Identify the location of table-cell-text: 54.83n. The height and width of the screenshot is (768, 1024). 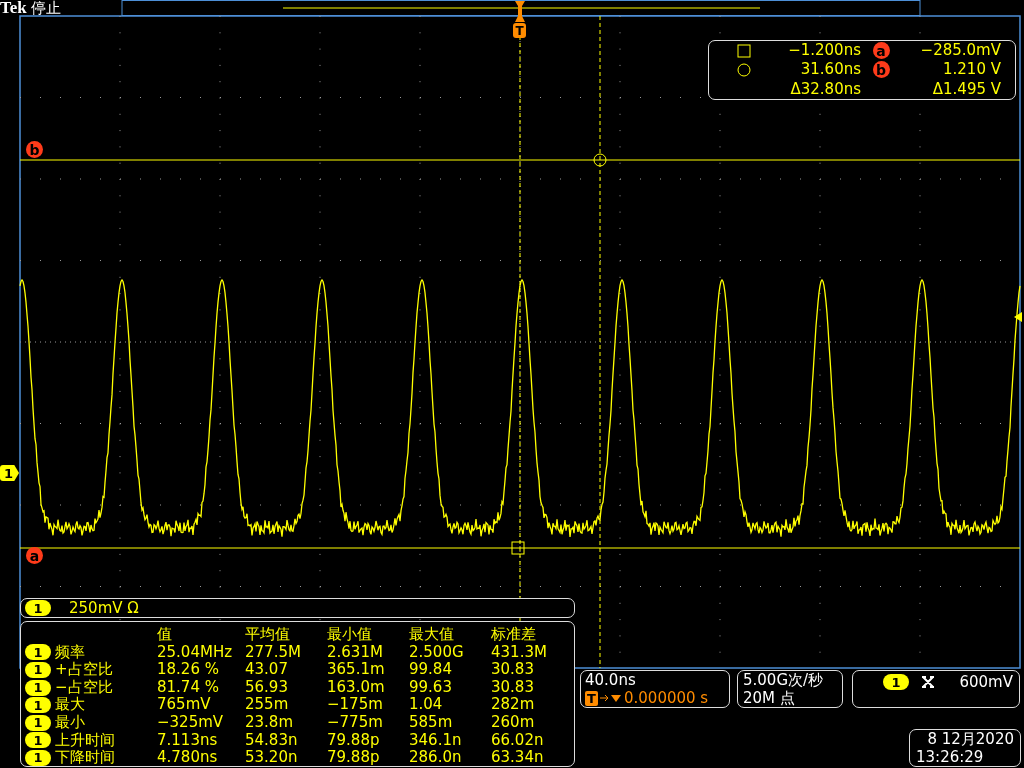
(272, 740).